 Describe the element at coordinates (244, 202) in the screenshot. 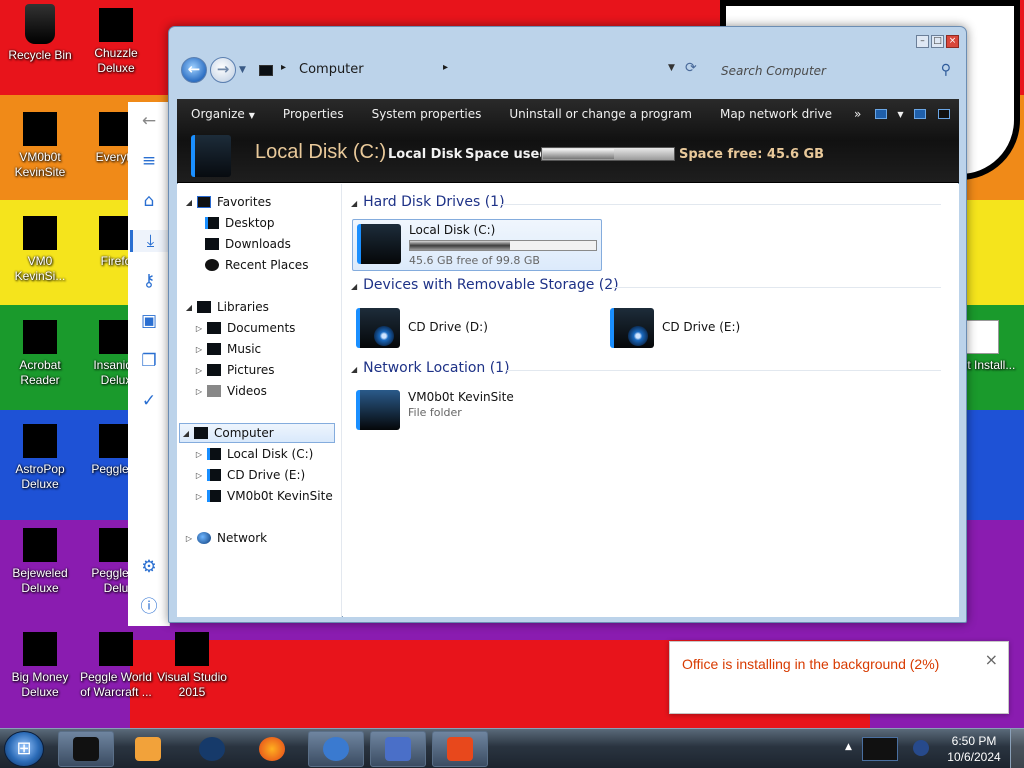

I see `nav-favorites-label: Favorites` at that location.